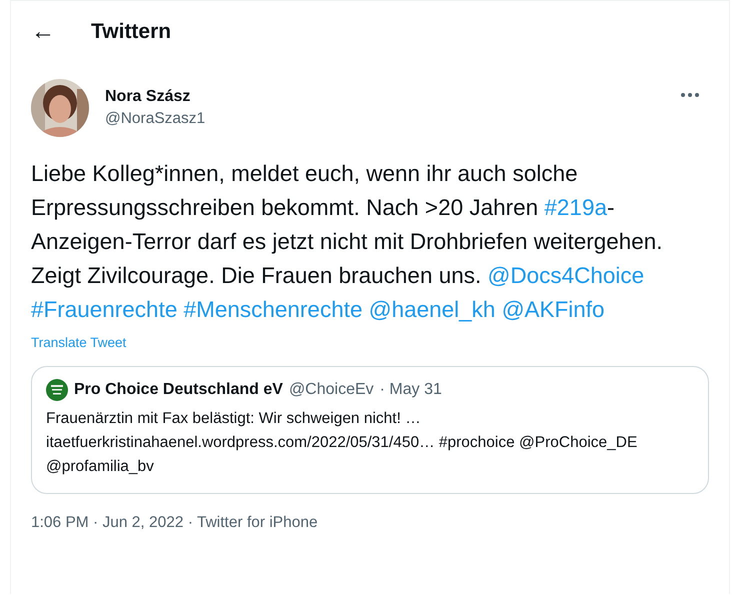 The width and height of the screenshot is (746, 595). What do you see at coordinates (432, 309) in the screenshot?
I see `link: @haenel_kh` at bounding box center [432, 309].